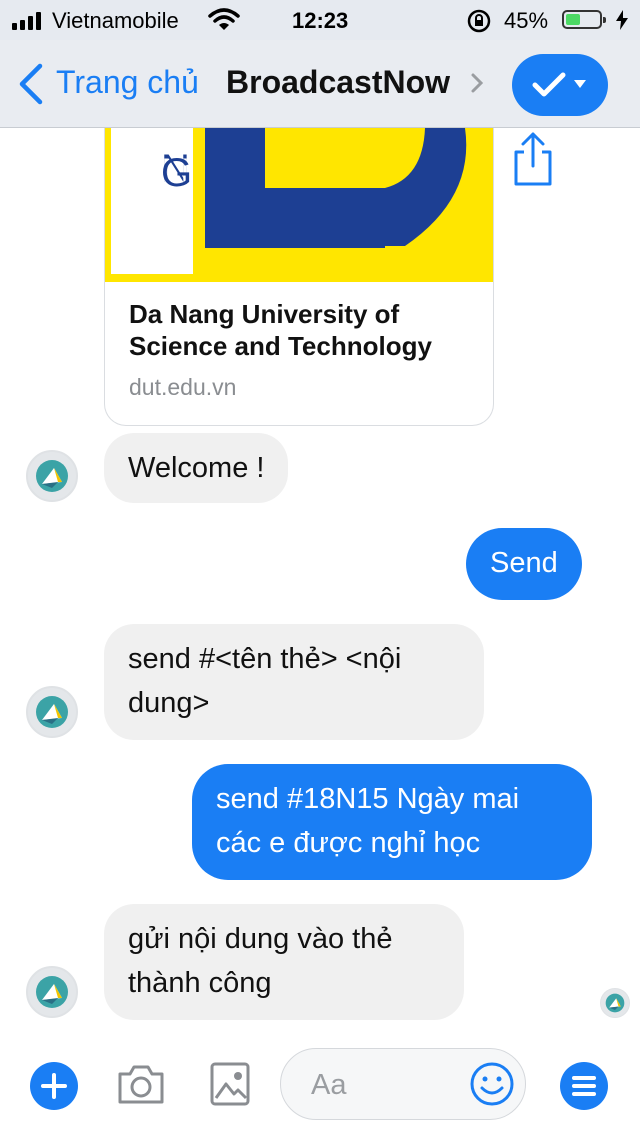 The image size is (640, 1136). I want to click on carrier-name: Vietnamobile, so click(115, 20).